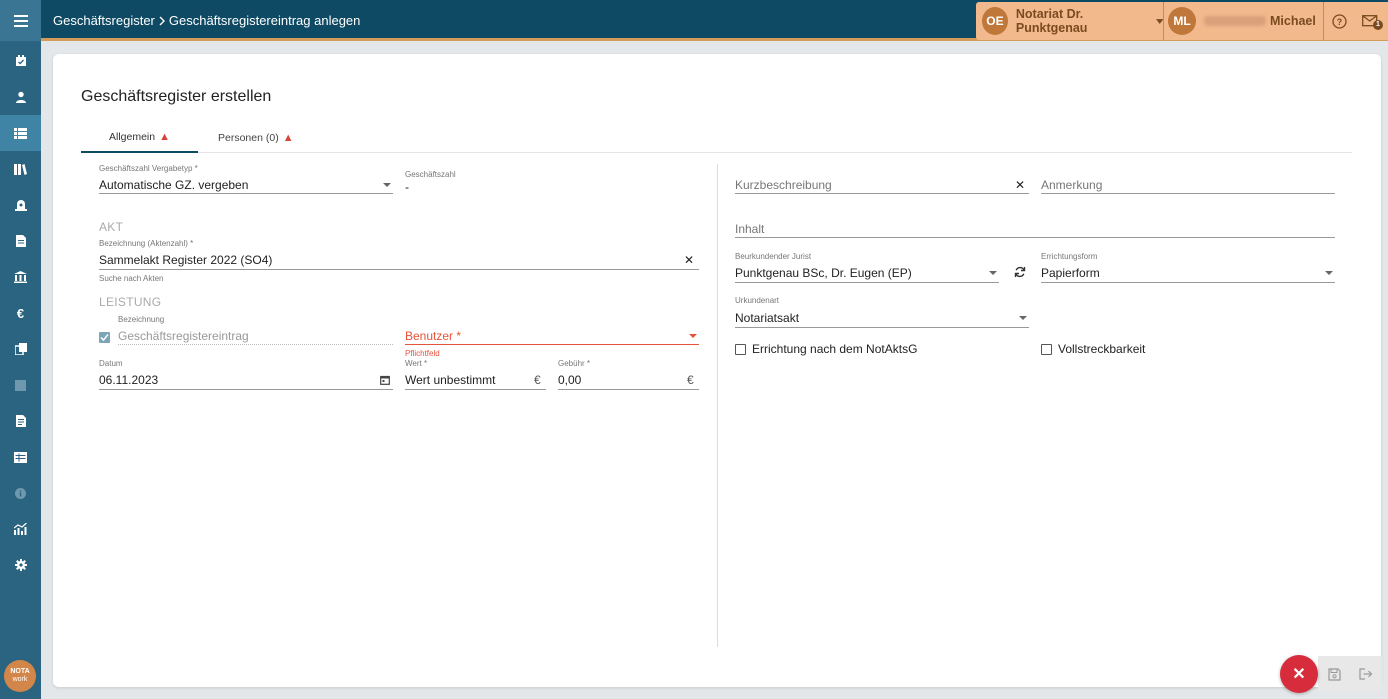 Image resolution: width=1388 pixels, height=699 pixels. Describe the element at coordinates (132, 136) in the screenshot. I see `tab-label: Allgemein` at that location.